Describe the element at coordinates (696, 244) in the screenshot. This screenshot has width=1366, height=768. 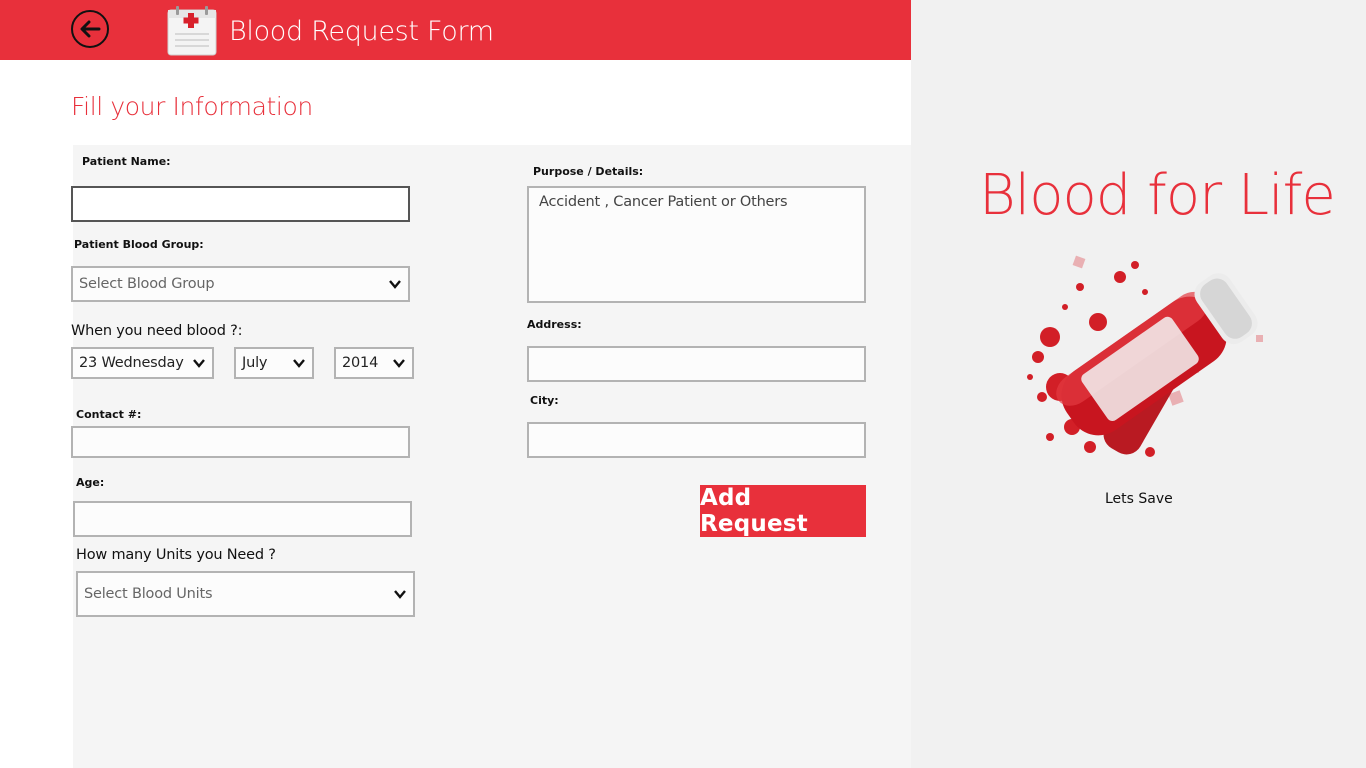
I see `purpose-textarea: Accident , Cancer Patient or Others` at that location.